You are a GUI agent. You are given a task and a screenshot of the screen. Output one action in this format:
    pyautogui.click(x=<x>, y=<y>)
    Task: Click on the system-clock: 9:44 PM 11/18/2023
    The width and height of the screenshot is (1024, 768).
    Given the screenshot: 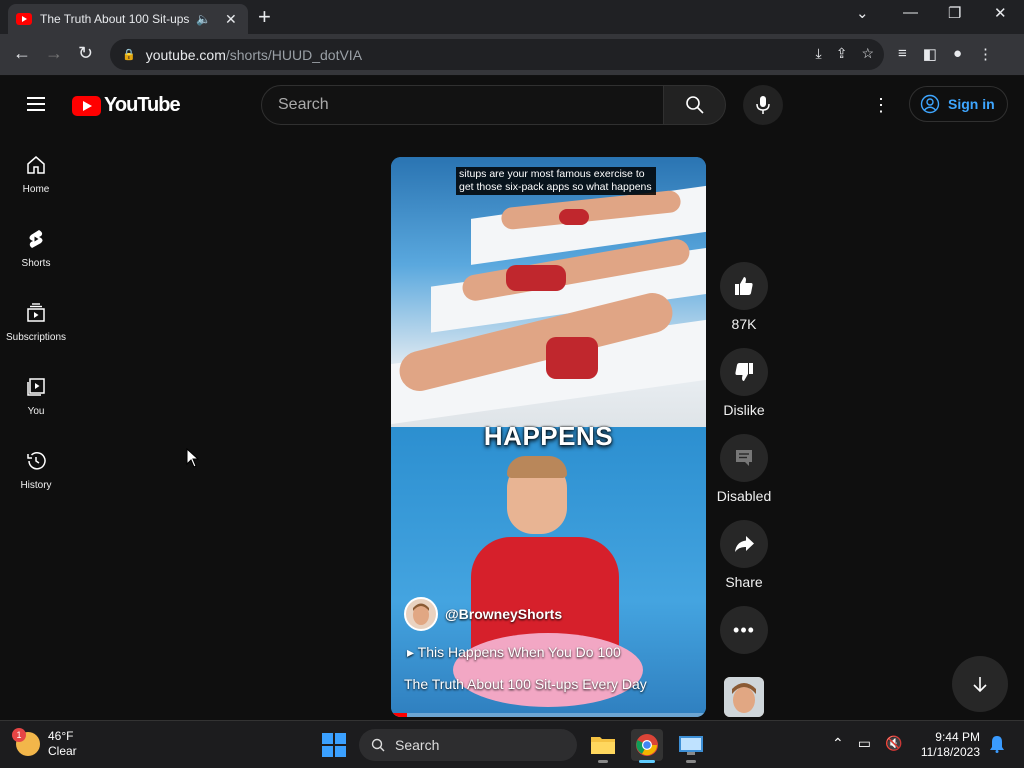 What is the action you would take?
    pyautogui.click(x=949, y=745)
    